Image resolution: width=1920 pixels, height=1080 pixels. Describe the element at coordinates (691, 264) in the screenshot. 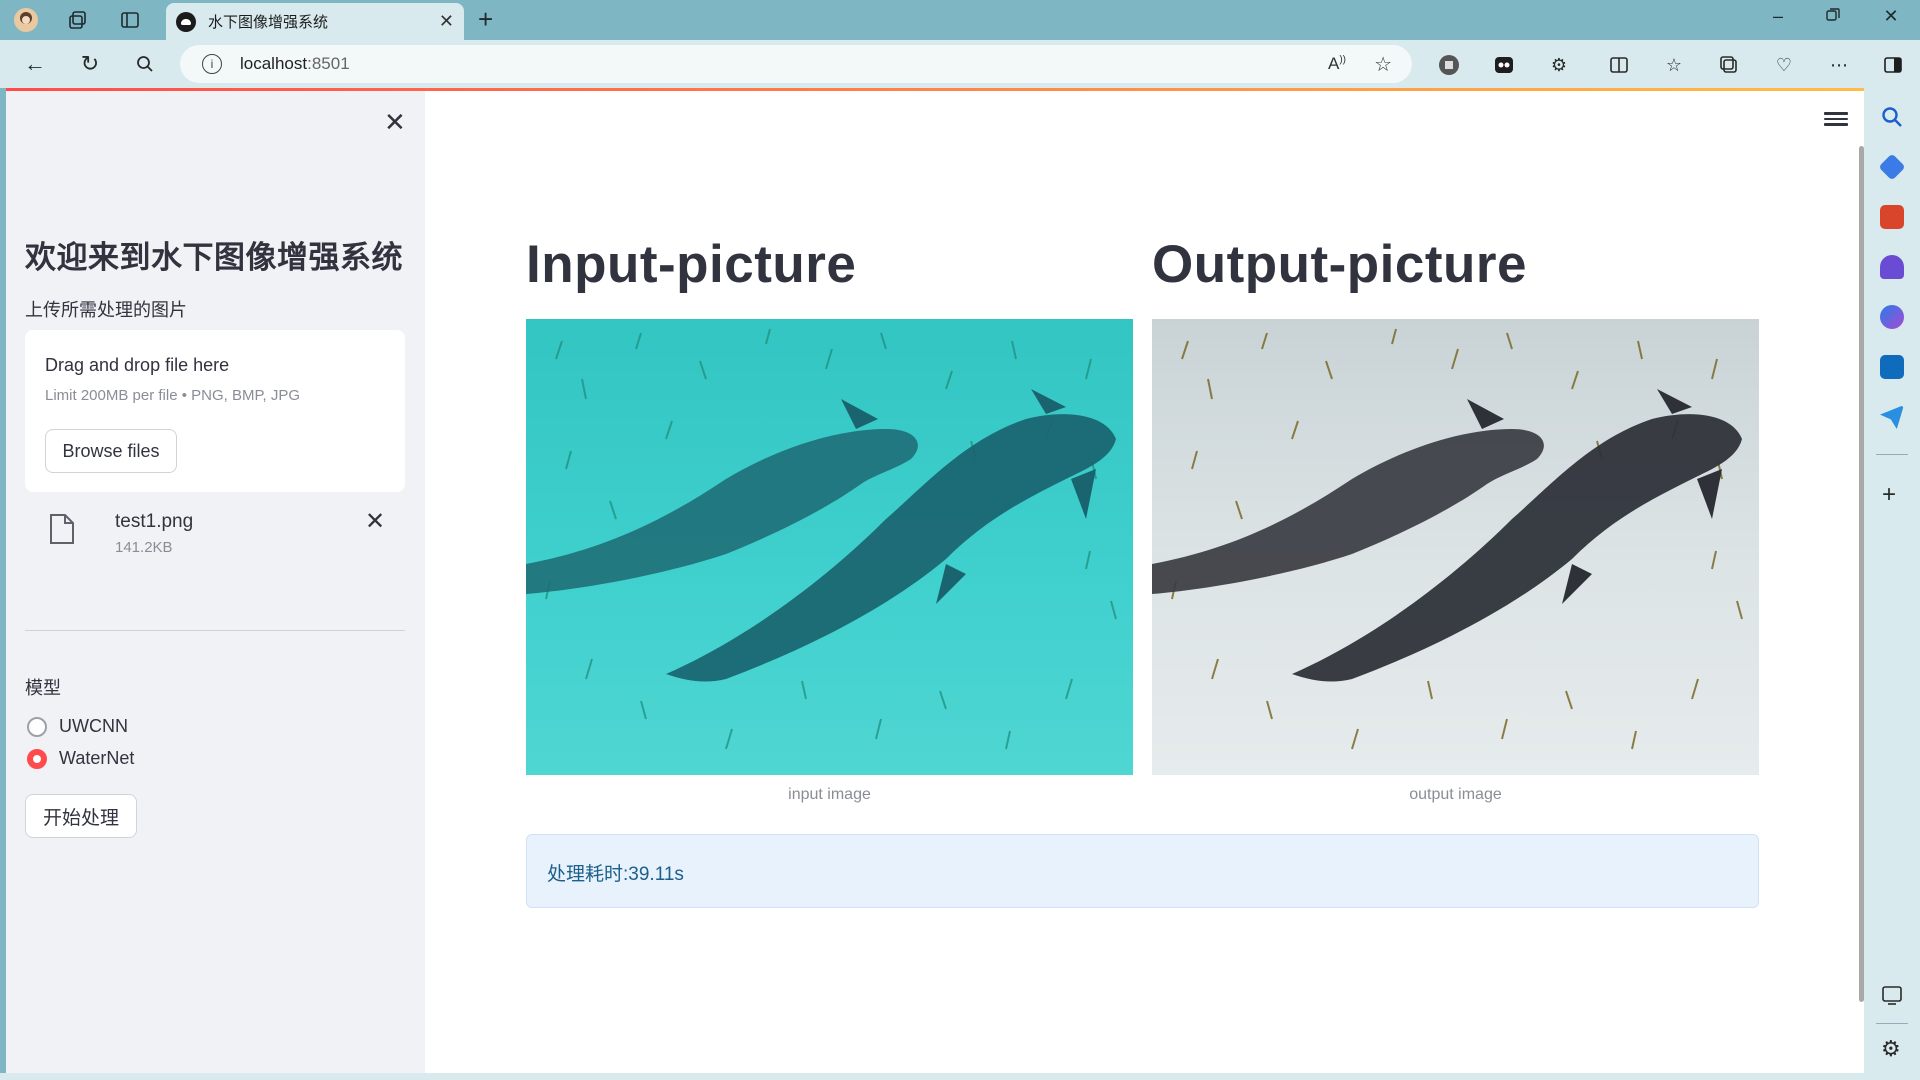

I see `input-title: Input-picture` at that location.